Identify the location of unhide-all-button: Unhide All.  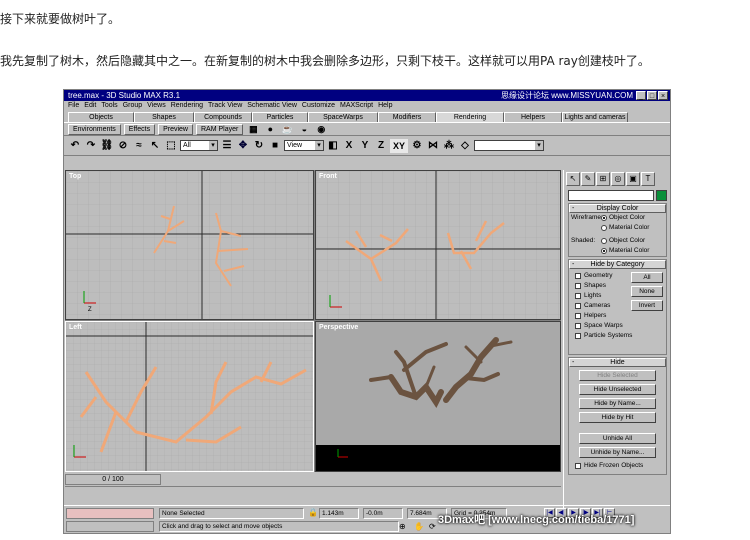
(617, 438).